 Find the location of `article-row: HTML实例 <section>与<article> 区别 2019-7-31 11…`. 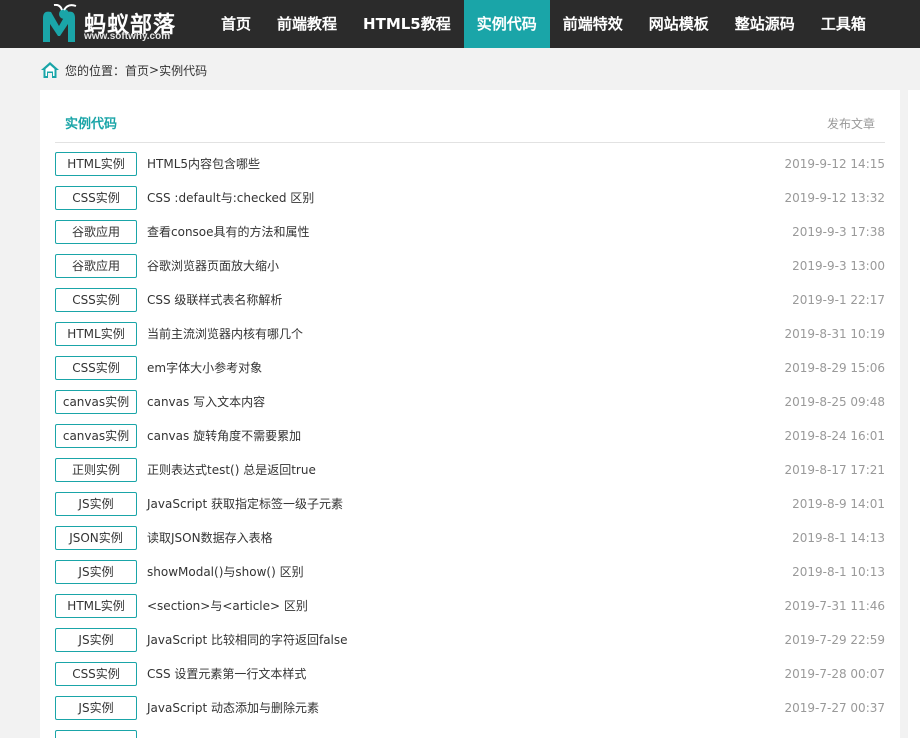

article-row: HTML实例 <section>与<article> 区别 2019-7-31 11… is located at coordinates (470, 611).